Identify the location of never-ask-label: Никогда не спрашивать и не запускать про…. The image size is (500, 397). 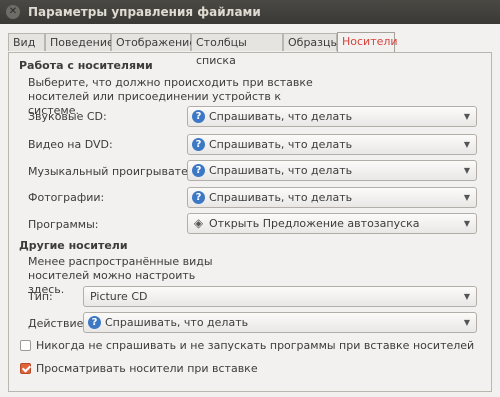
(255, 345).